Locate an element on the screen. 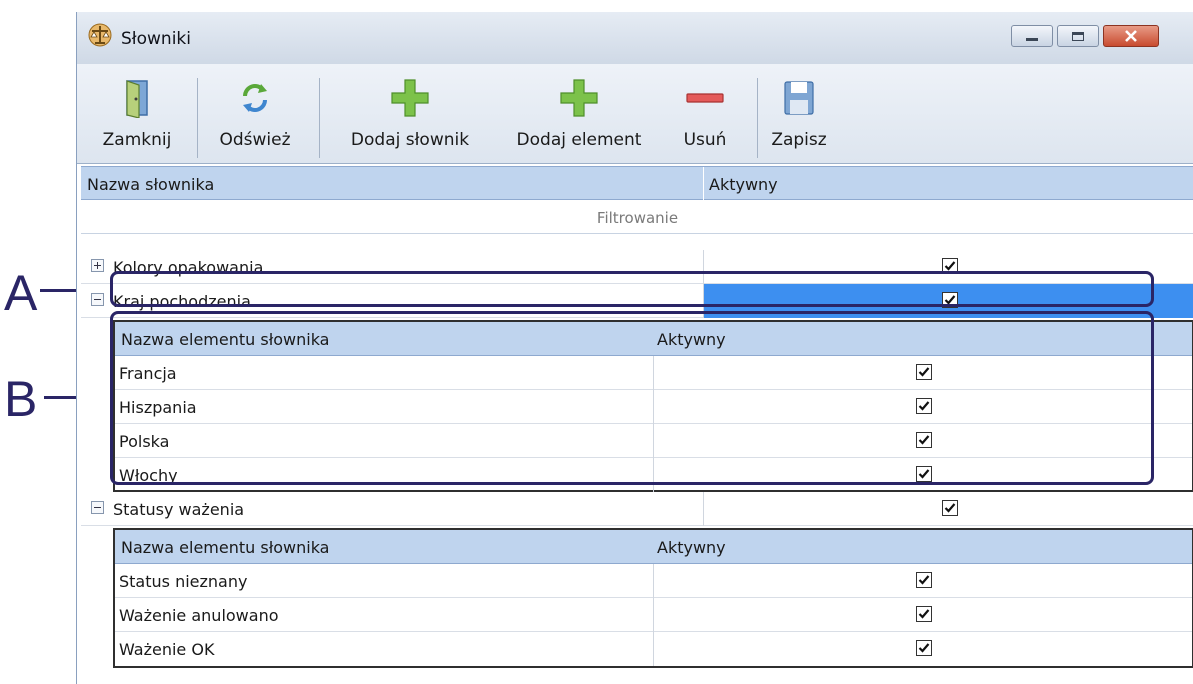 The image size is (1193, 684). minus-icon is located at coordinates (705, 98).